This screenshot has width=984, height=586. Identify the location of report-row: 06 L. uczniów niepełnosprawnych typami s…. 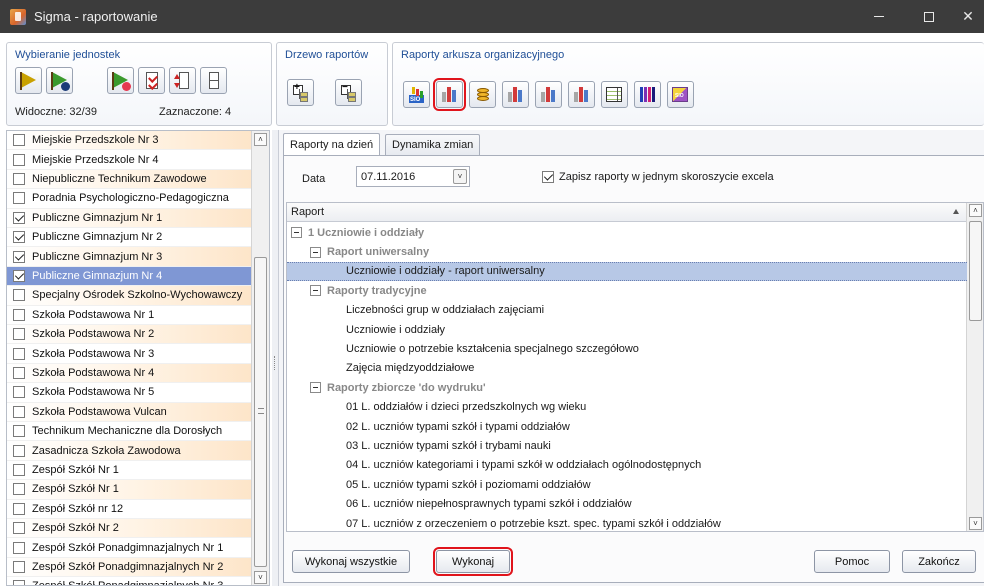
(627, 504).